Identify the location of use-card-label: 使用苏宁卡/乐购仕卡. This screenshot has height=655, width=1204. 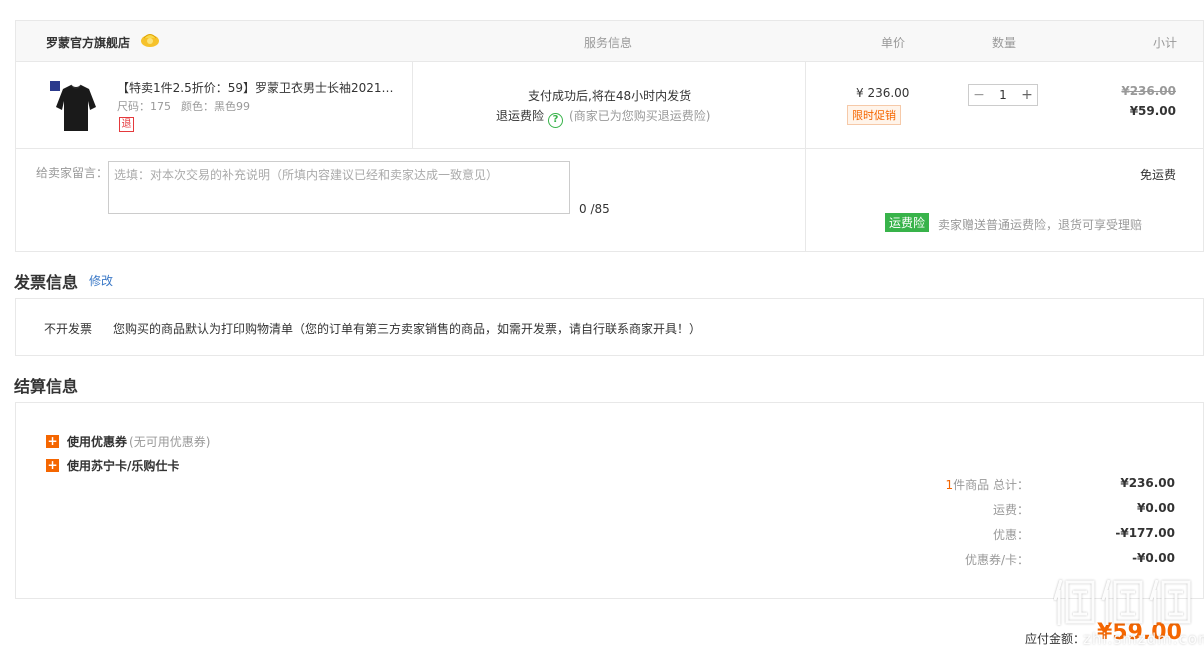
(123, 466).